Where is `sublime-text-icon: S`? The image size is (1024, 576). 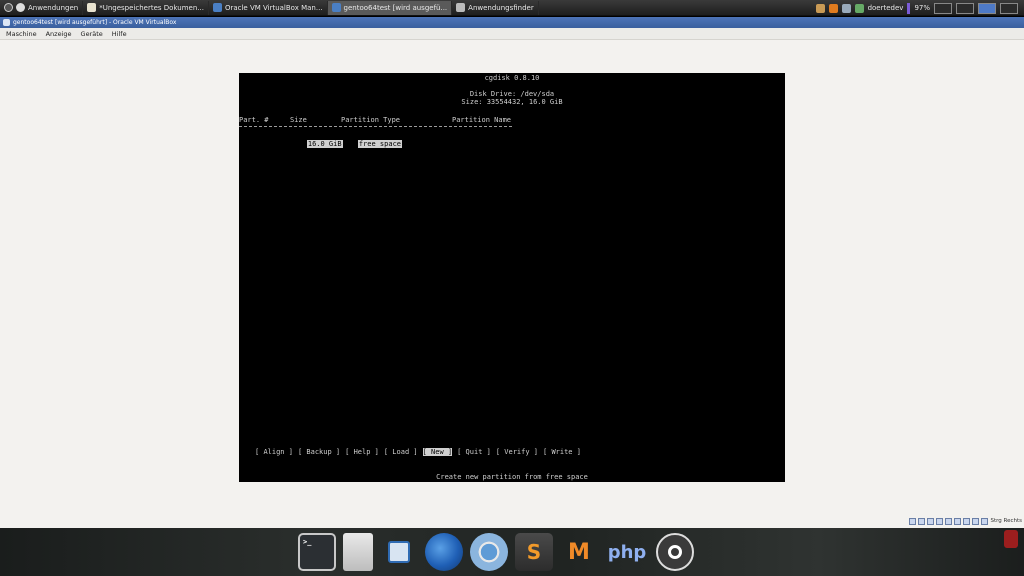
sublime-text-icon: S is located at coordinates (534, 552).